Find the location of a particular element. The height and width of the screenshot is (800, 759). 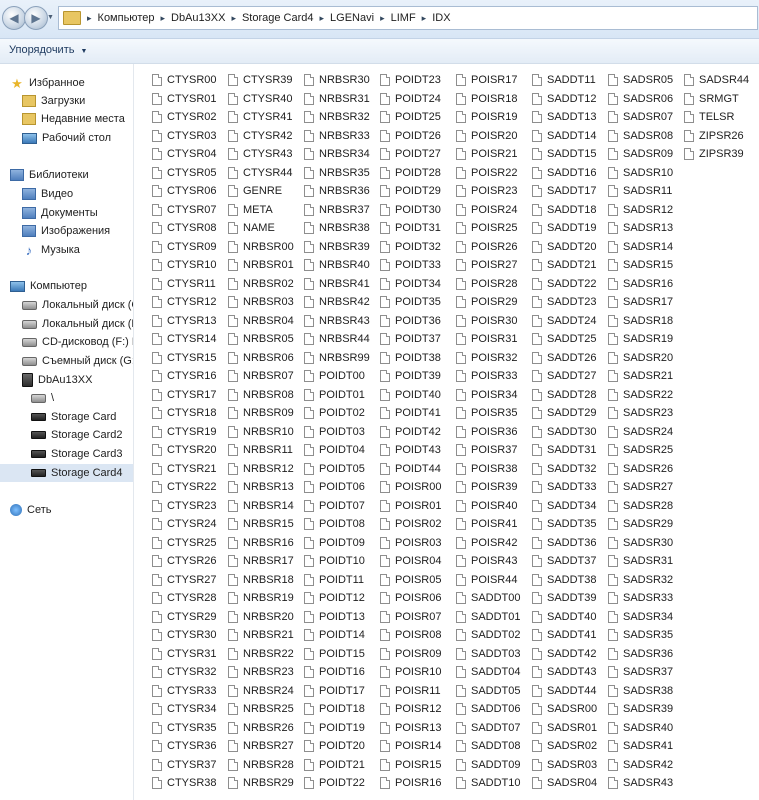

file-item: POIDT37 is located at coordinates (418, 339).